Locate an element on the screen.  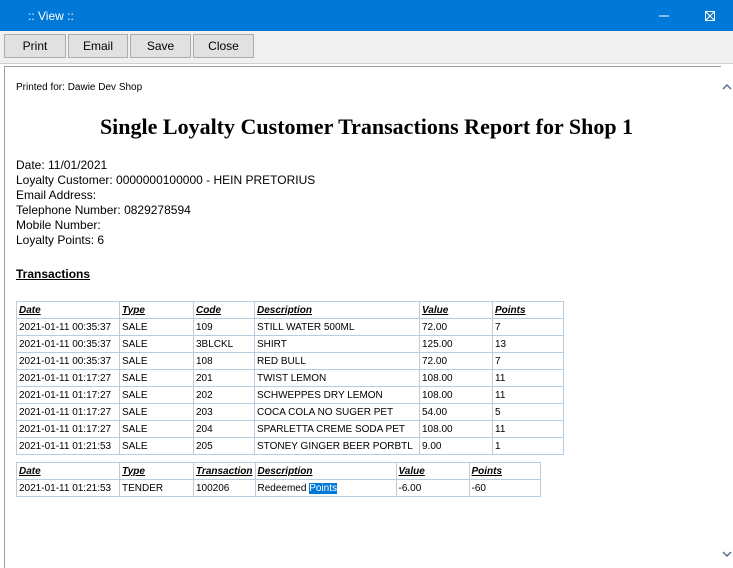
cell-value: 9.00 is located at coordinates (456, 446).